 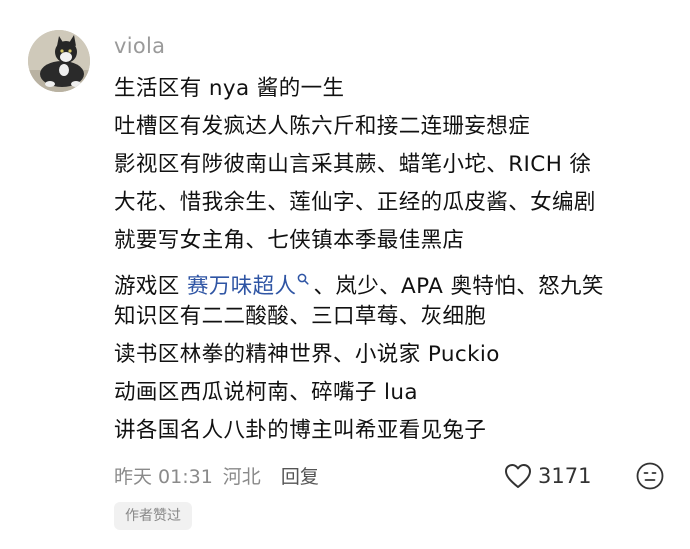 I want to click on comment-line: 影视区有陟彼南山言采其蕨、蜡笔小坨、RICH 徐, so click(x=353, y=164).